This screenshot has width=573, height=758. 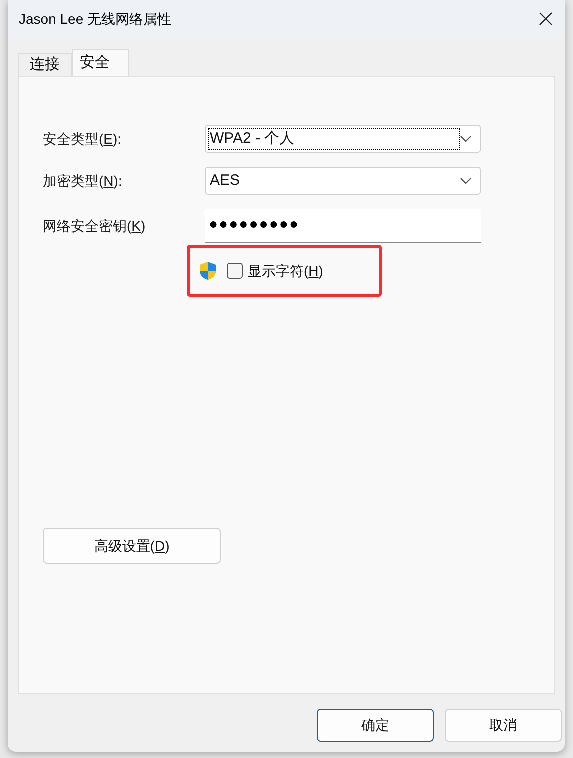 I want to click on tab: 连接, so click(x=45, y=64).